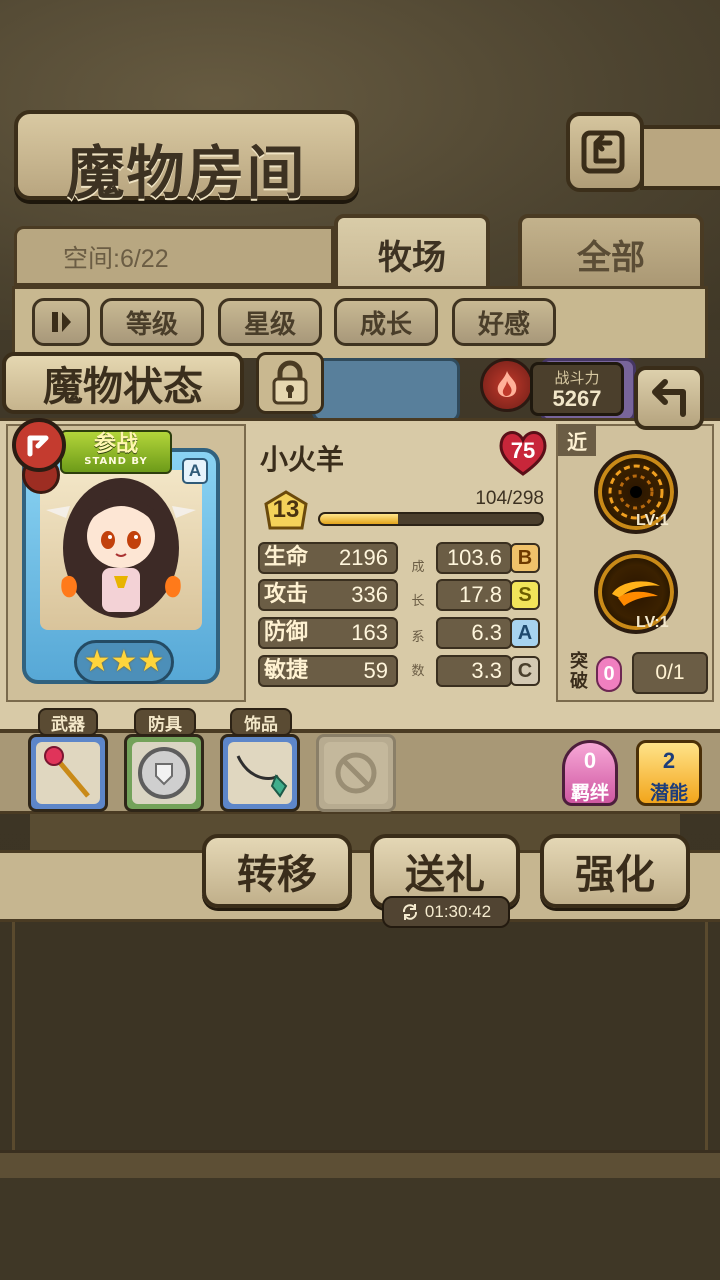  I want to click on tab-all: 全部, so click(611, 254).